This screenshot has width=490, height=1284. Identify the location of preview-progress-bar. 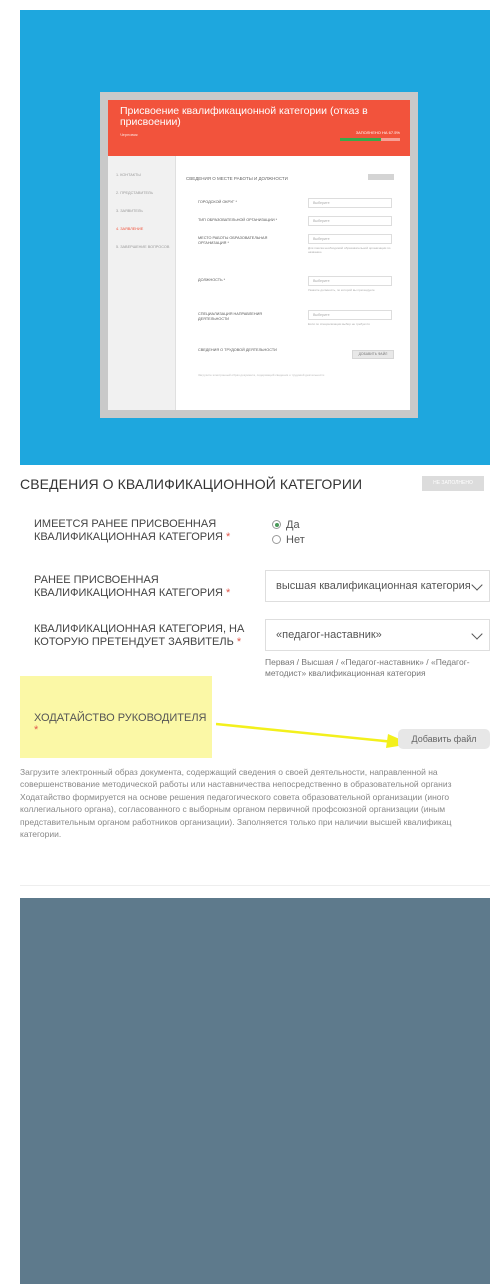
(370, 139).